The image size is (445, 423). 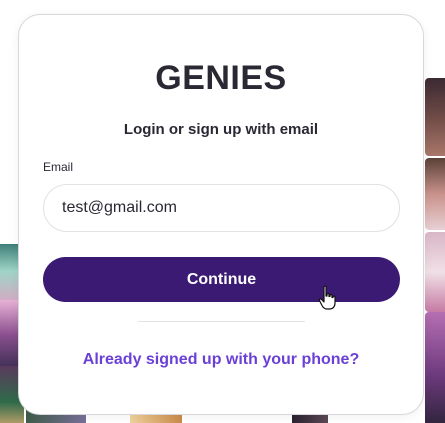 What do you see at coordinates (221, 360) in the screenshot?
I see `phone-login-link: Already signed up with your phone?` at bounding box center [221, 360].